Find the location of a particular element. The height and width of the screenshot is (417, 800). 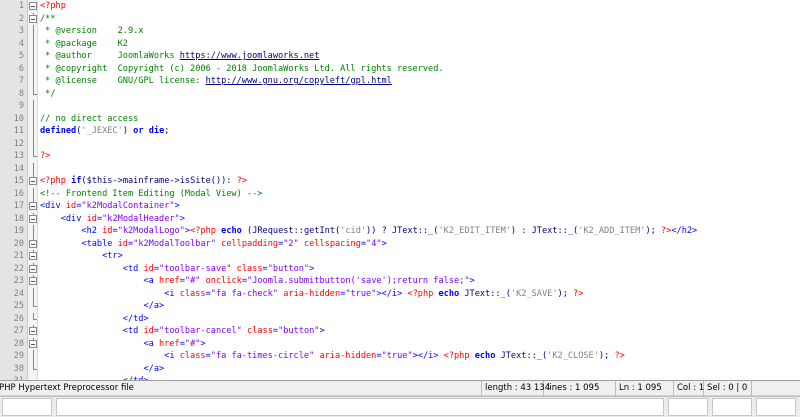

code-line: <td id="toolbar-save" class="button"> is located at coordinates (177, 269).